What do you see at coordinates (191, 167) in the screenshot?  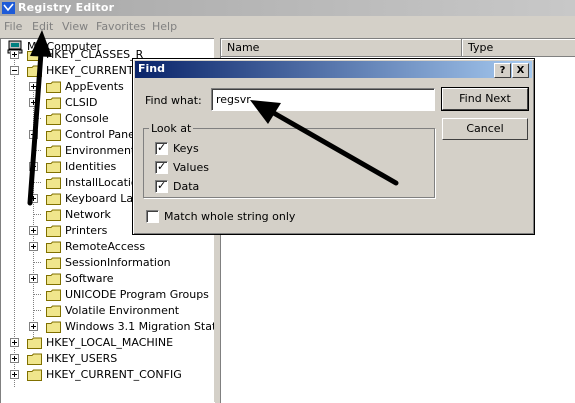 I see `values-label: Values` at bounding box center [191, 167].